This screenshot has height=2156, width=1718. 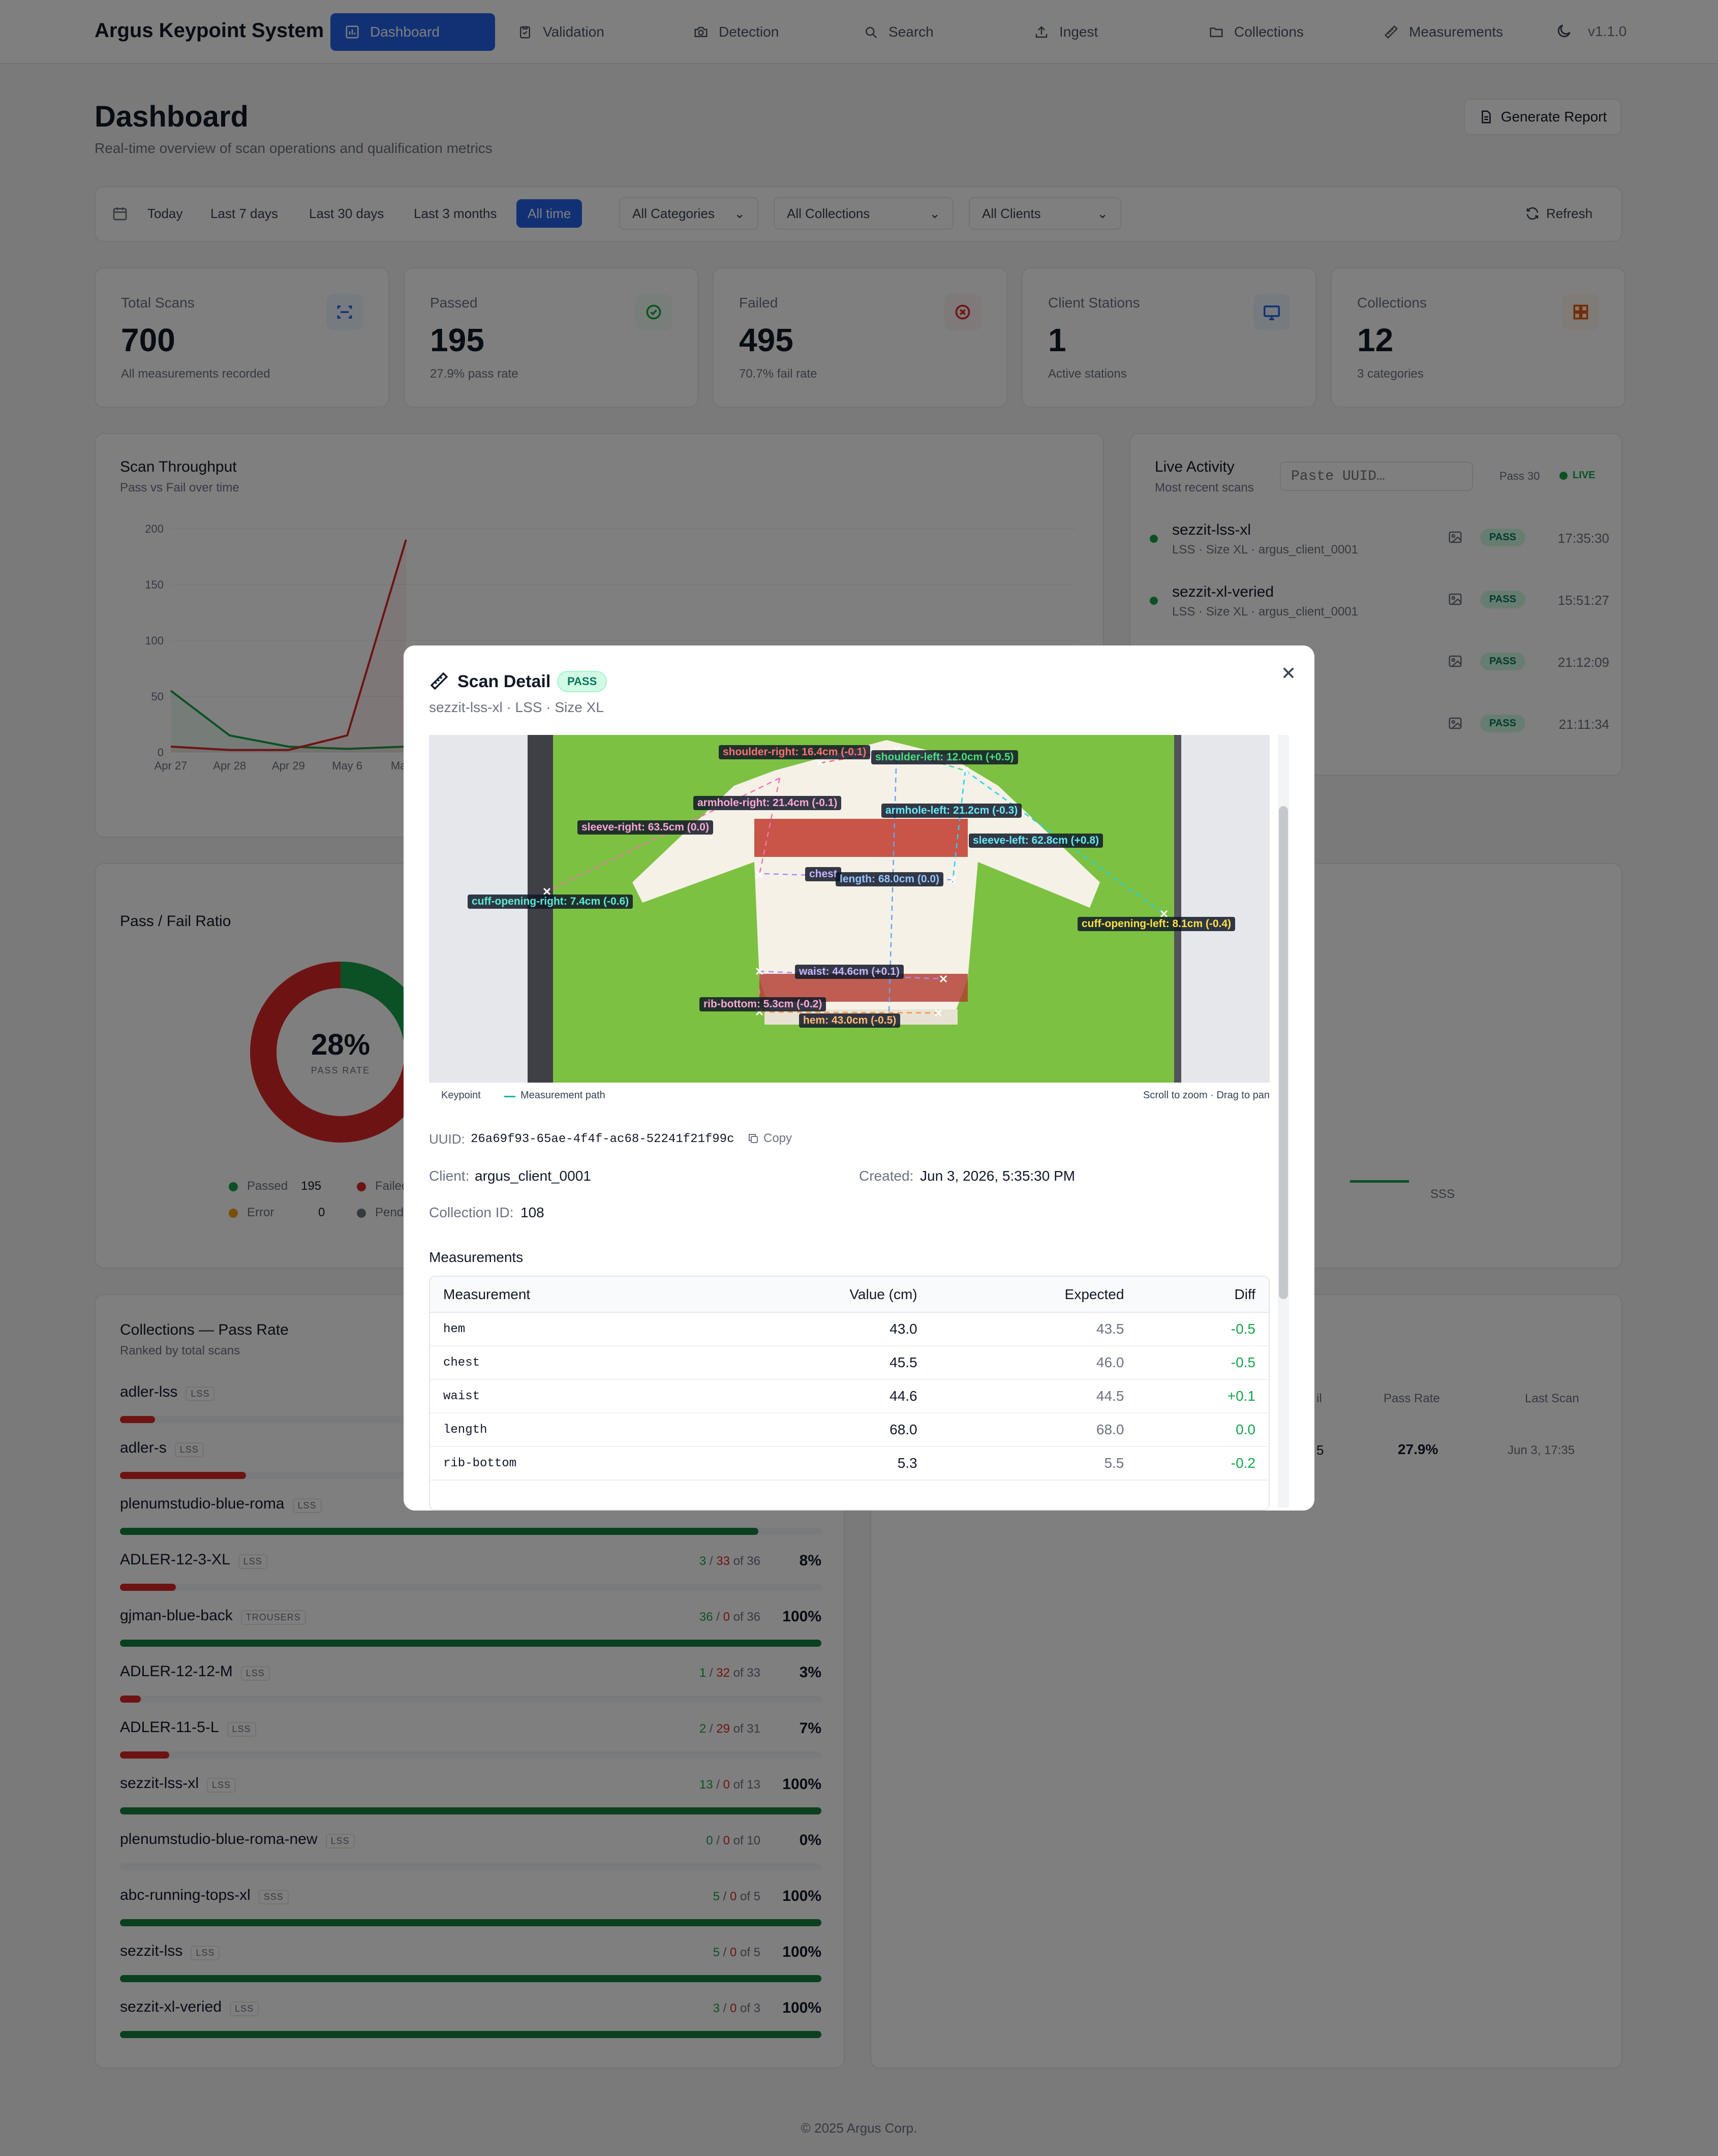 I want to click on col-expected: Expected, so click(x=1034, y=1295).